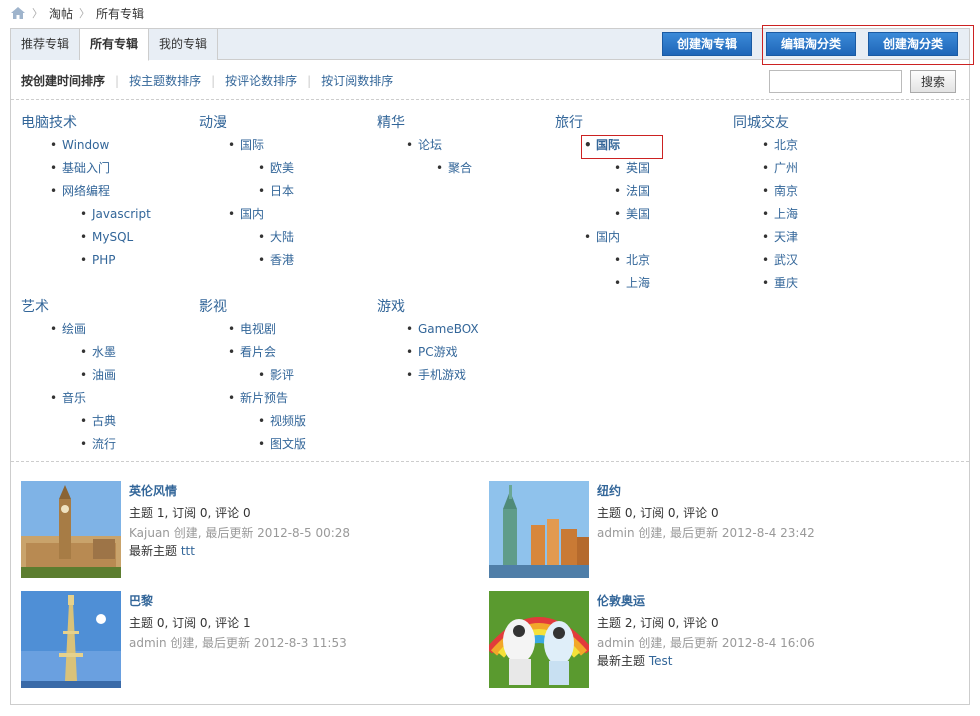  I want to click on album-meta: admin 创建, 最后更新 2012-8-4 16:06, so click(706, 643).